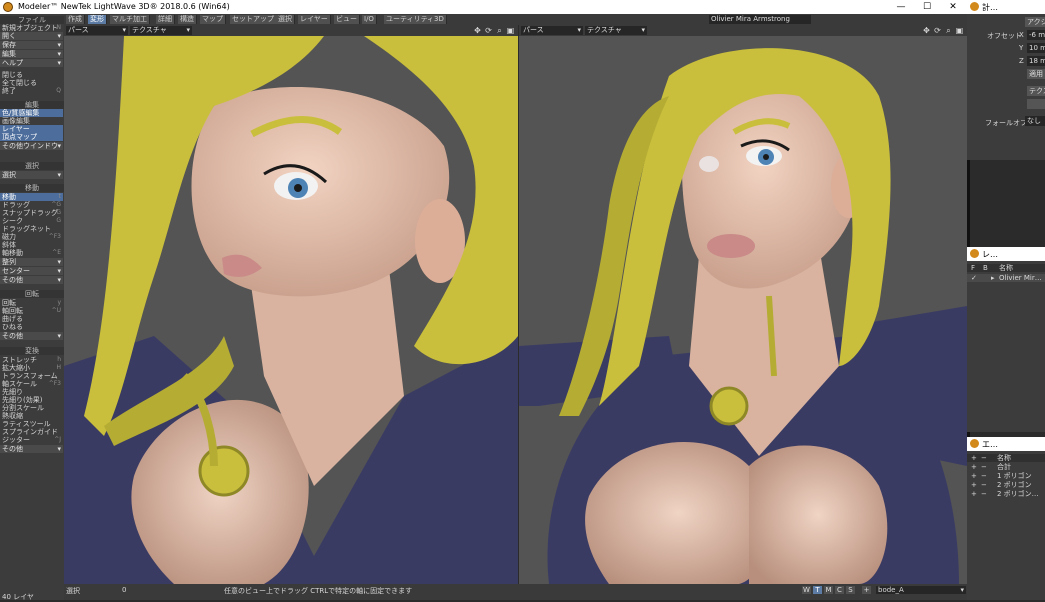 The width and height of the screenshot is (1045, 602). I want to click on tab-3d: 3D, so click(439, 19).